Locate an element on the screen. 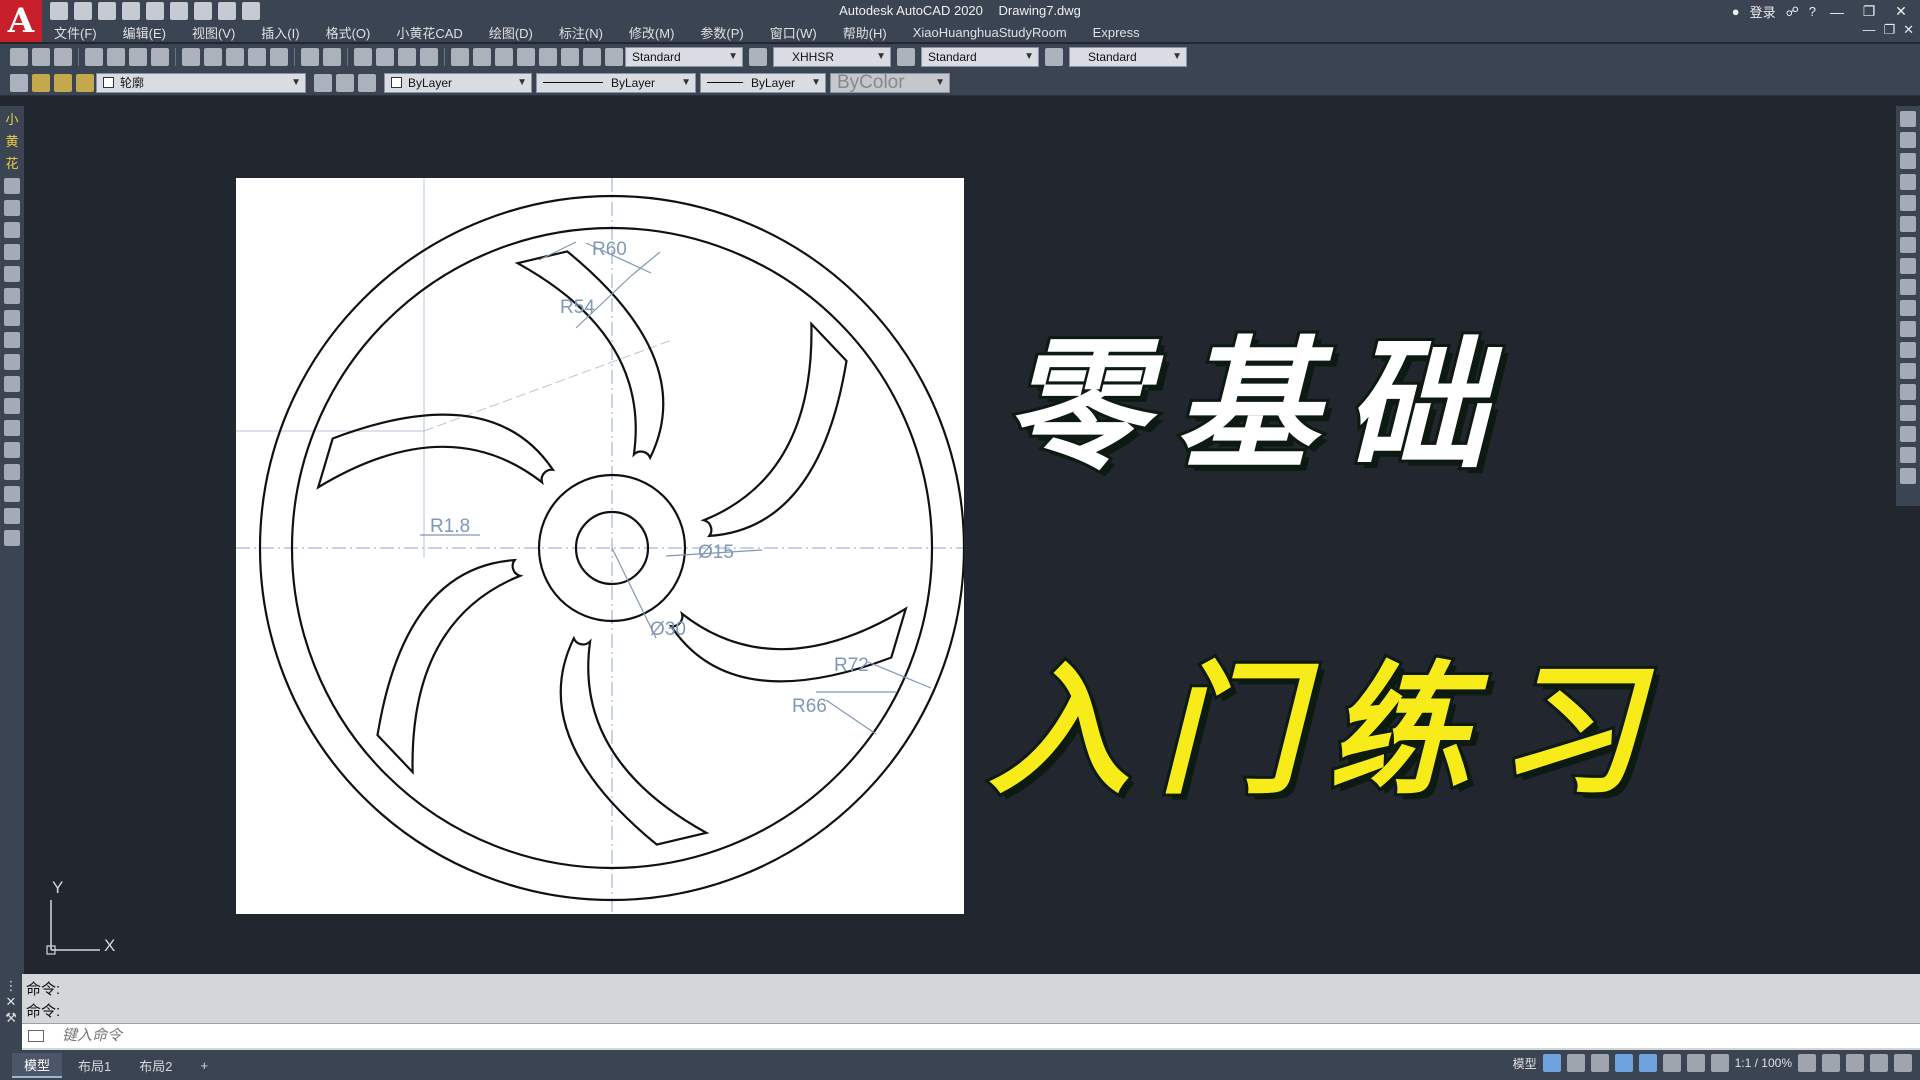 The height and width of the screenshot is (1080, 1920). break-at-point-icon is located at coordinates (1908, 350).